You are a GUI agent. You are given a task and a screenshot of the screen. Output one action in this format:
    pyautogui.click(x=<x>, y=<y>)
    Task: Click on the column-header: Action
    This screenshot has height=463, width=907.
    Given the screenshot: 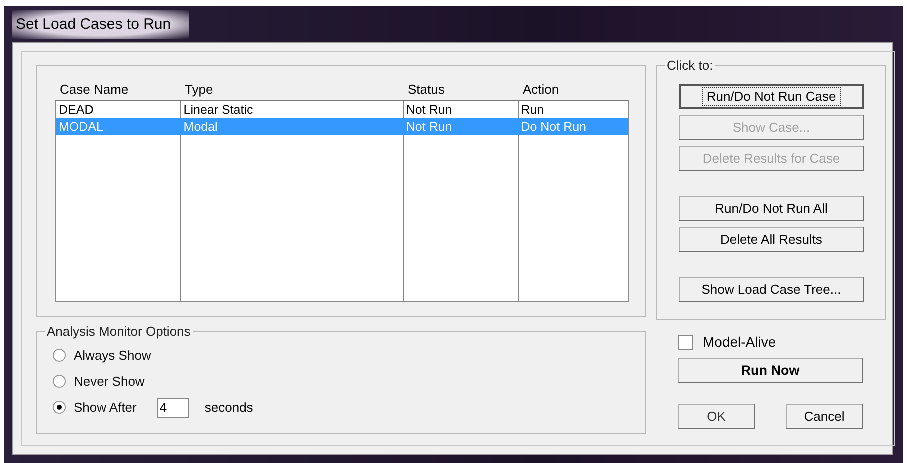 What is the action you would take?
    pyautogui.click(x=541, y=89)
    